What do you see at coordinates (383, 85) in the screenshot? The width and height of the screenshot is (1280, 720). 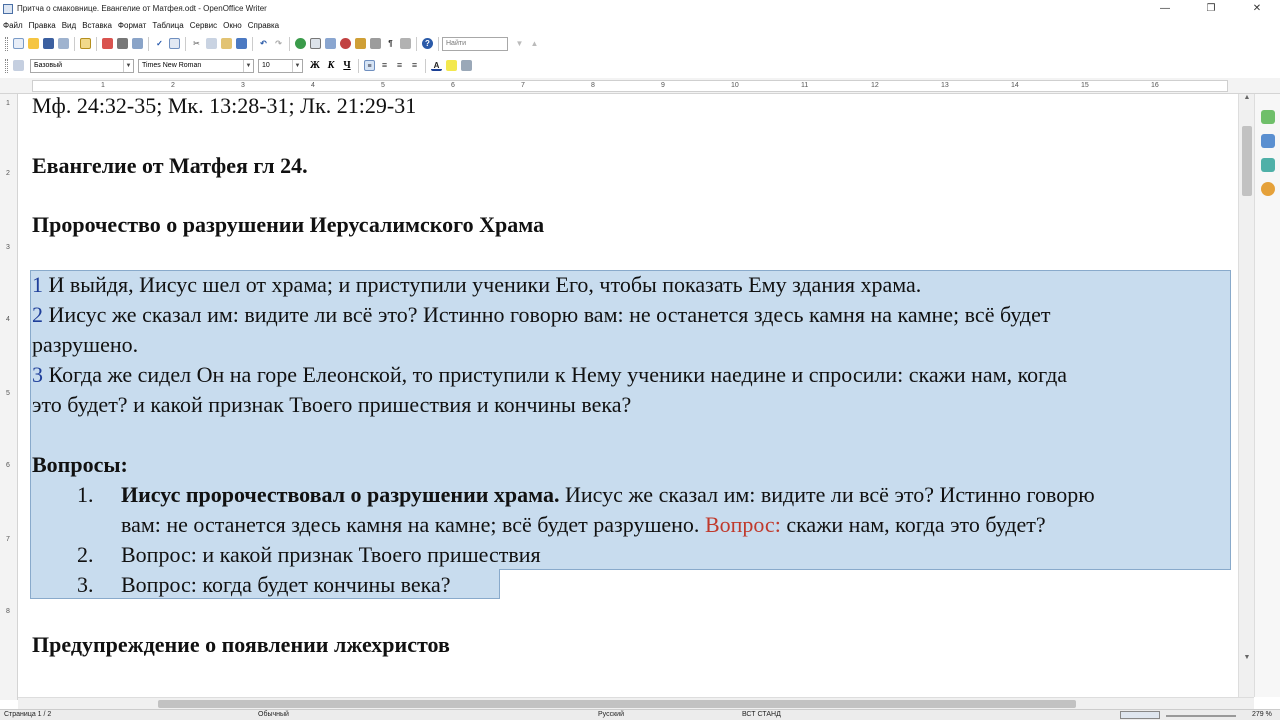 I see `ruler-mark: 5` at bounding box center [383, 85].